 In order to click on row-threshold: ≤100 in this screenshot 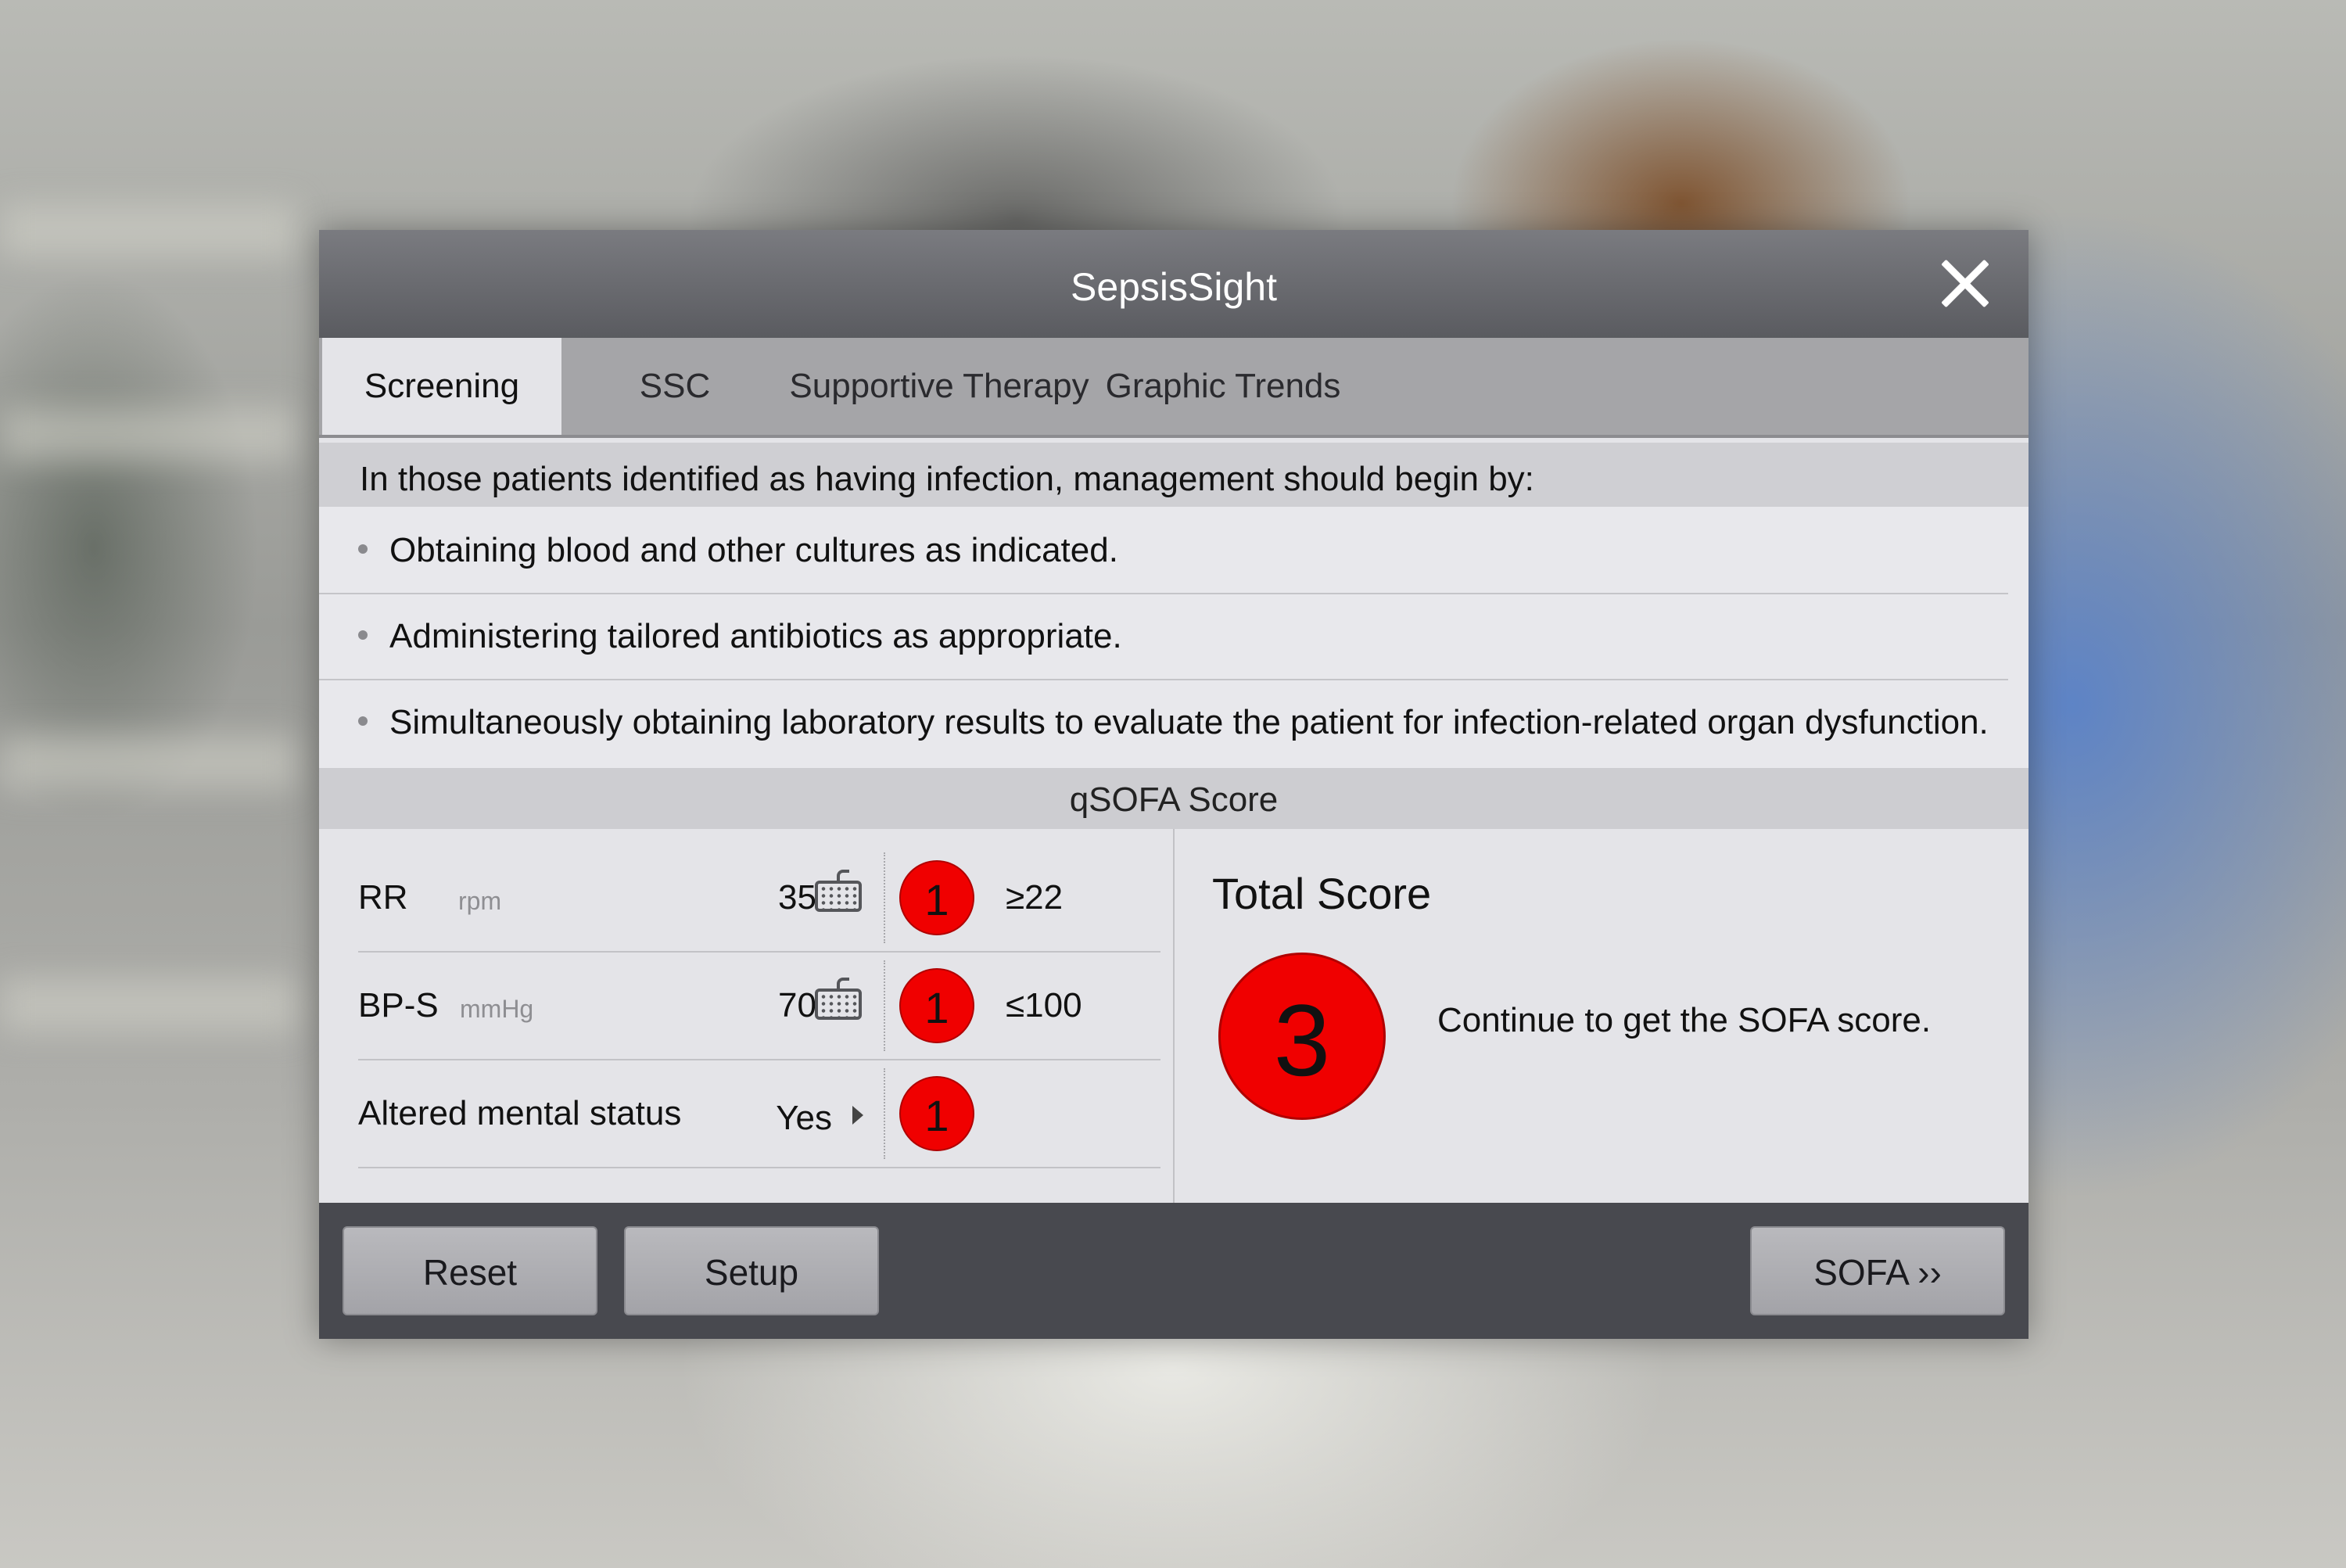, I will do `click(1044, 1005)`.